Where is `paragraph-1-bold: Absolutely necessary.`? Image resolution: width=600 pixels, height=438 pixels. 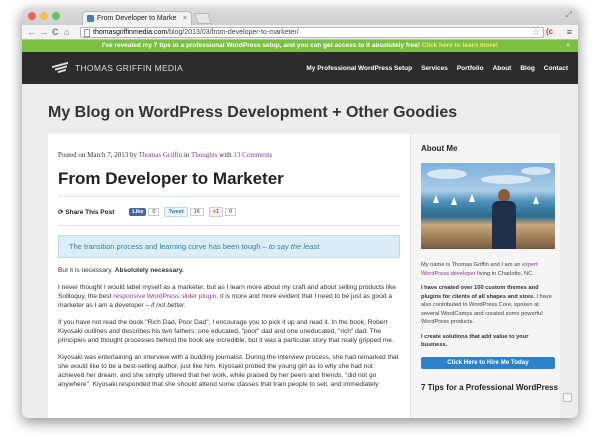
paragraph-1-bold: Absolutely necessary. is located at coordinates (149, 270).